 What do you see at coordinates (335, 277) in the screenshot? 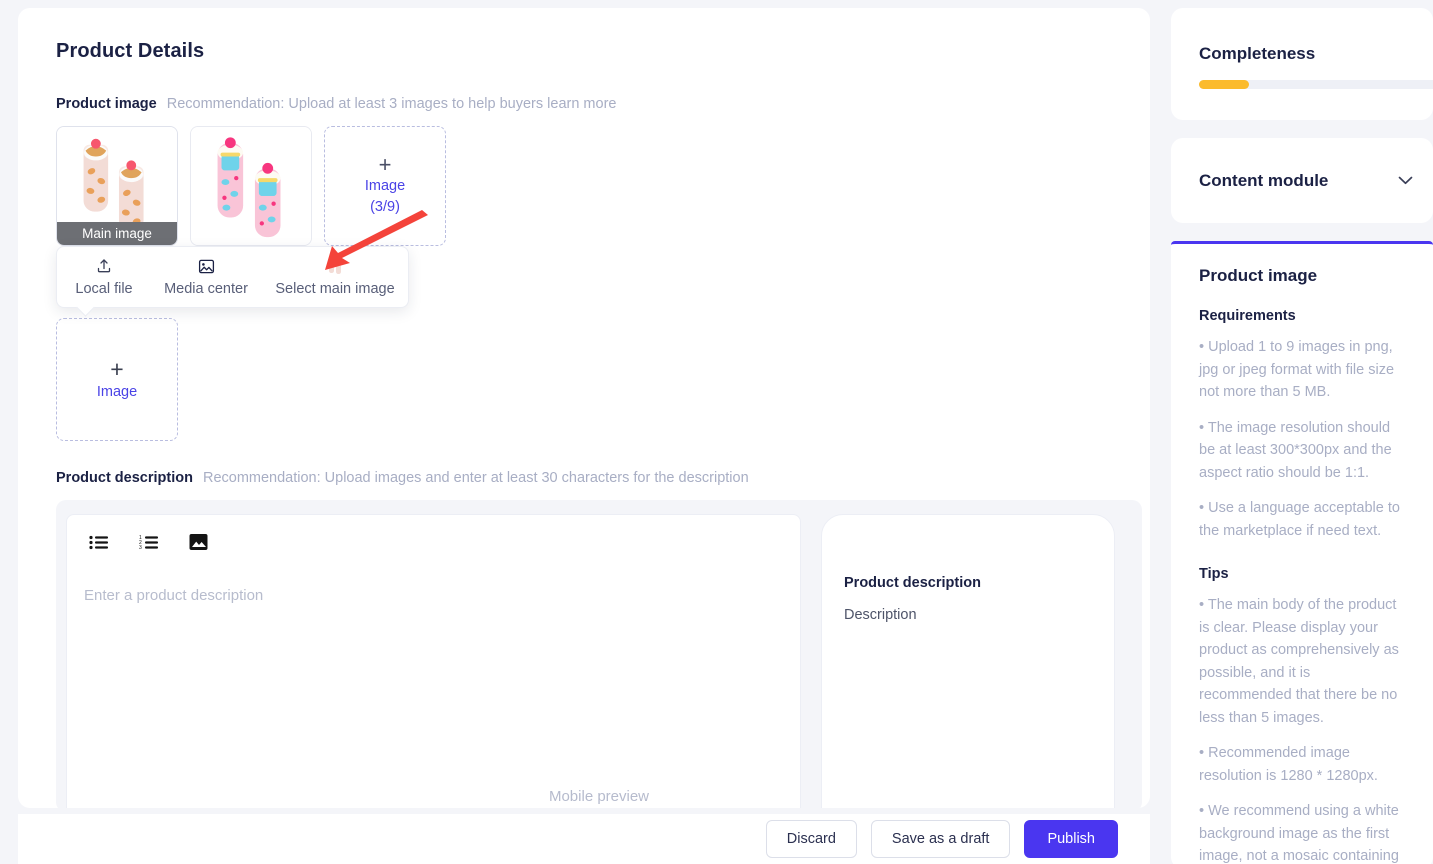
I see `popover-item-select-main-image: Select main image` at bounding box center [335, 277].